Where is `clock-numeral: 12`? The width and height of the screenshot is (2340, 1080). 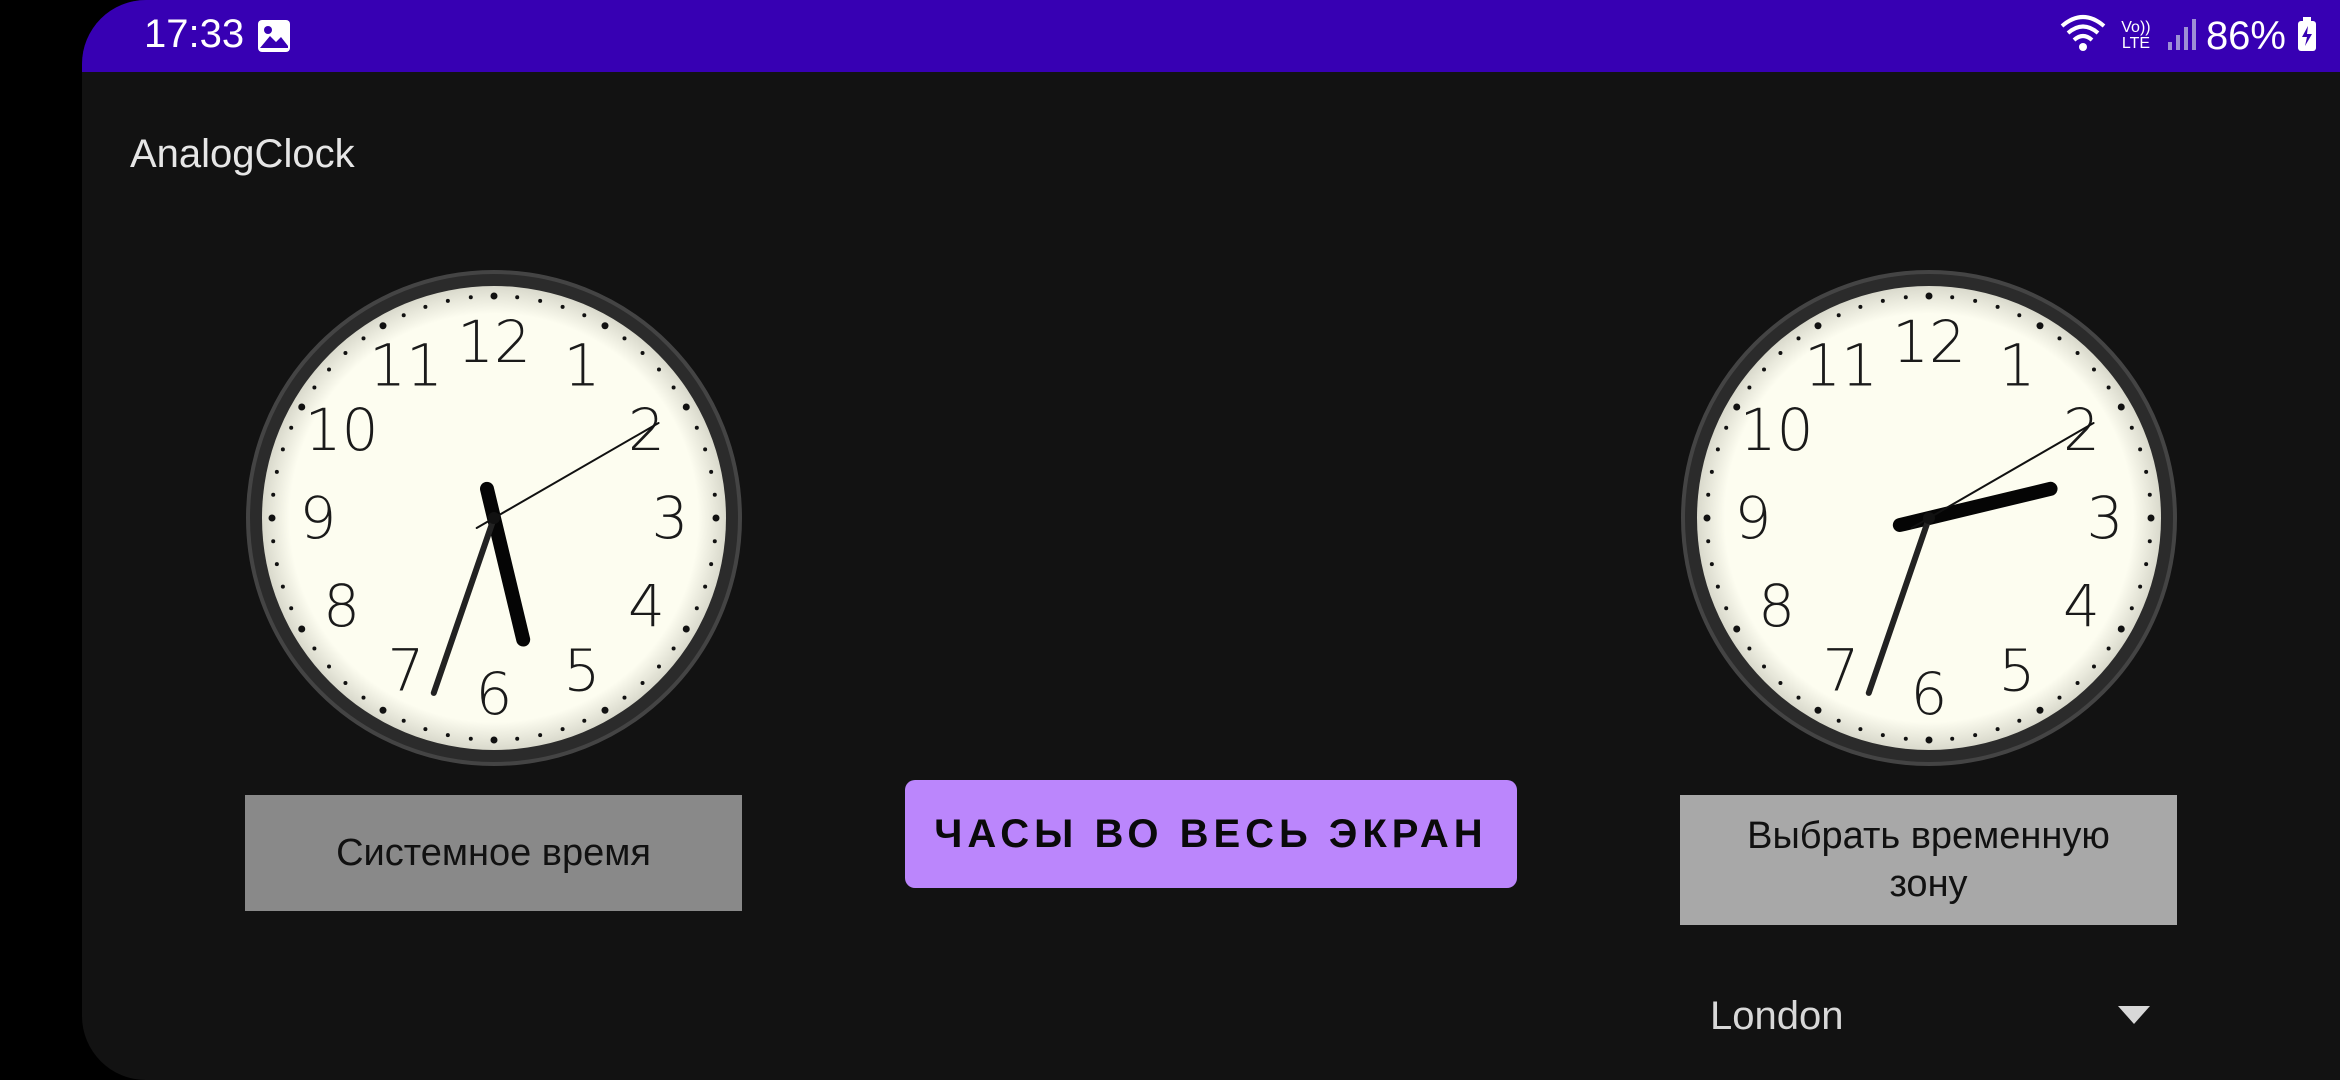 clock-numeral: 12 is located at coordinates (494, 342).